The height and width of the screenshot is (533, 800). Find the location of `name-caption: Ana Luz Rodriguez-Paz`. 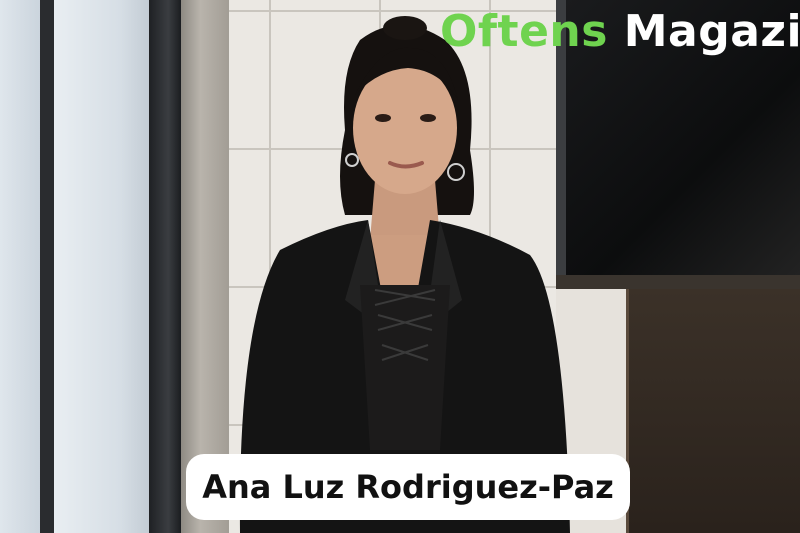

name-caption: Ana Luz Rodriguez-Paz is located at coordinates (408, 487).